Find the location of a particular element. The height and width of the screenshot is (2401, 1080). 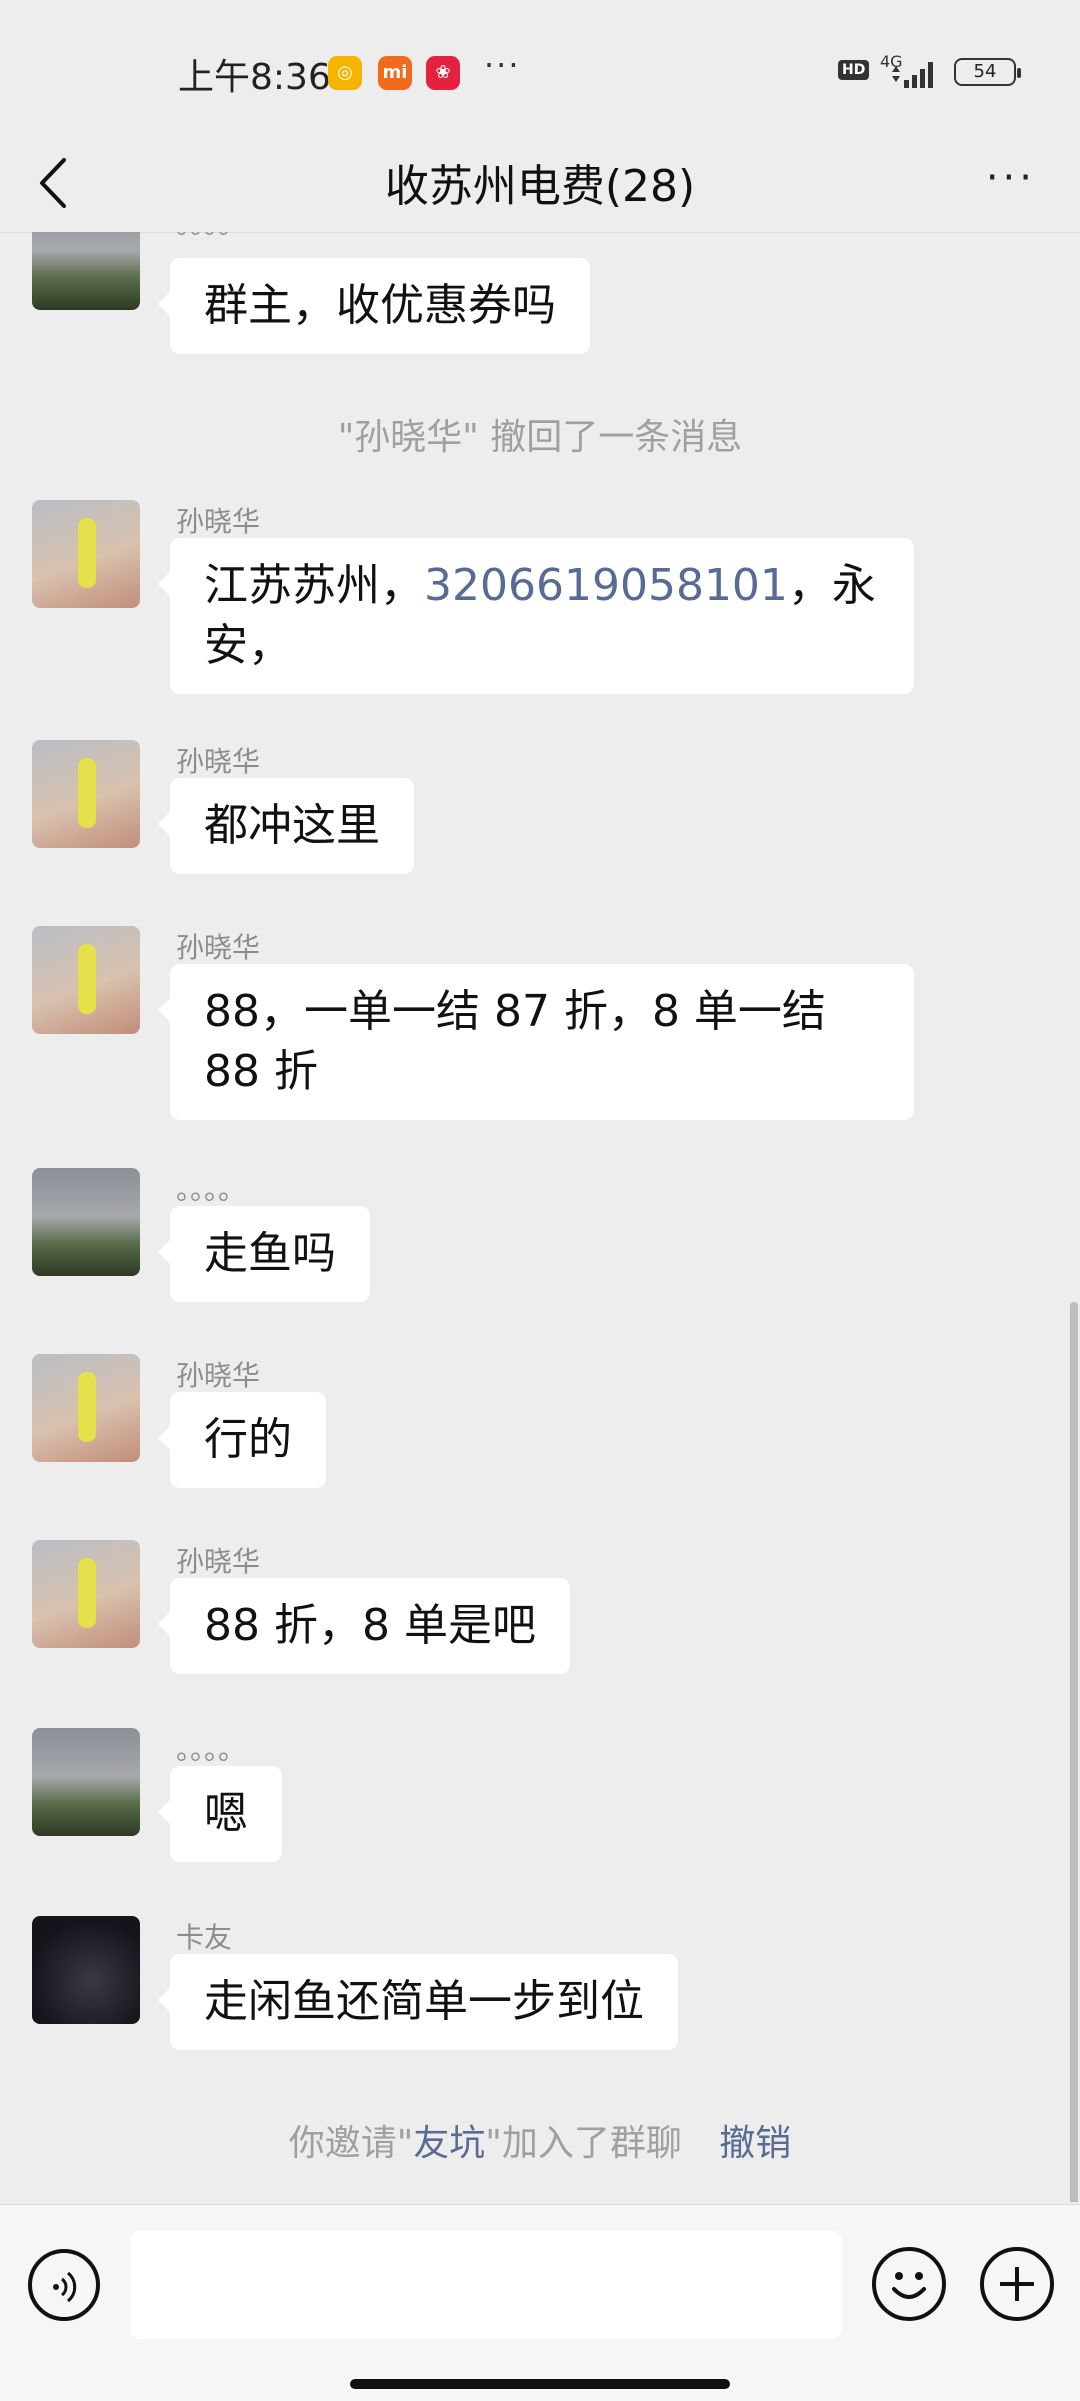

message-bubble: 江苏苏州，3206619058101，永安， is located at coordinates (536, 616).